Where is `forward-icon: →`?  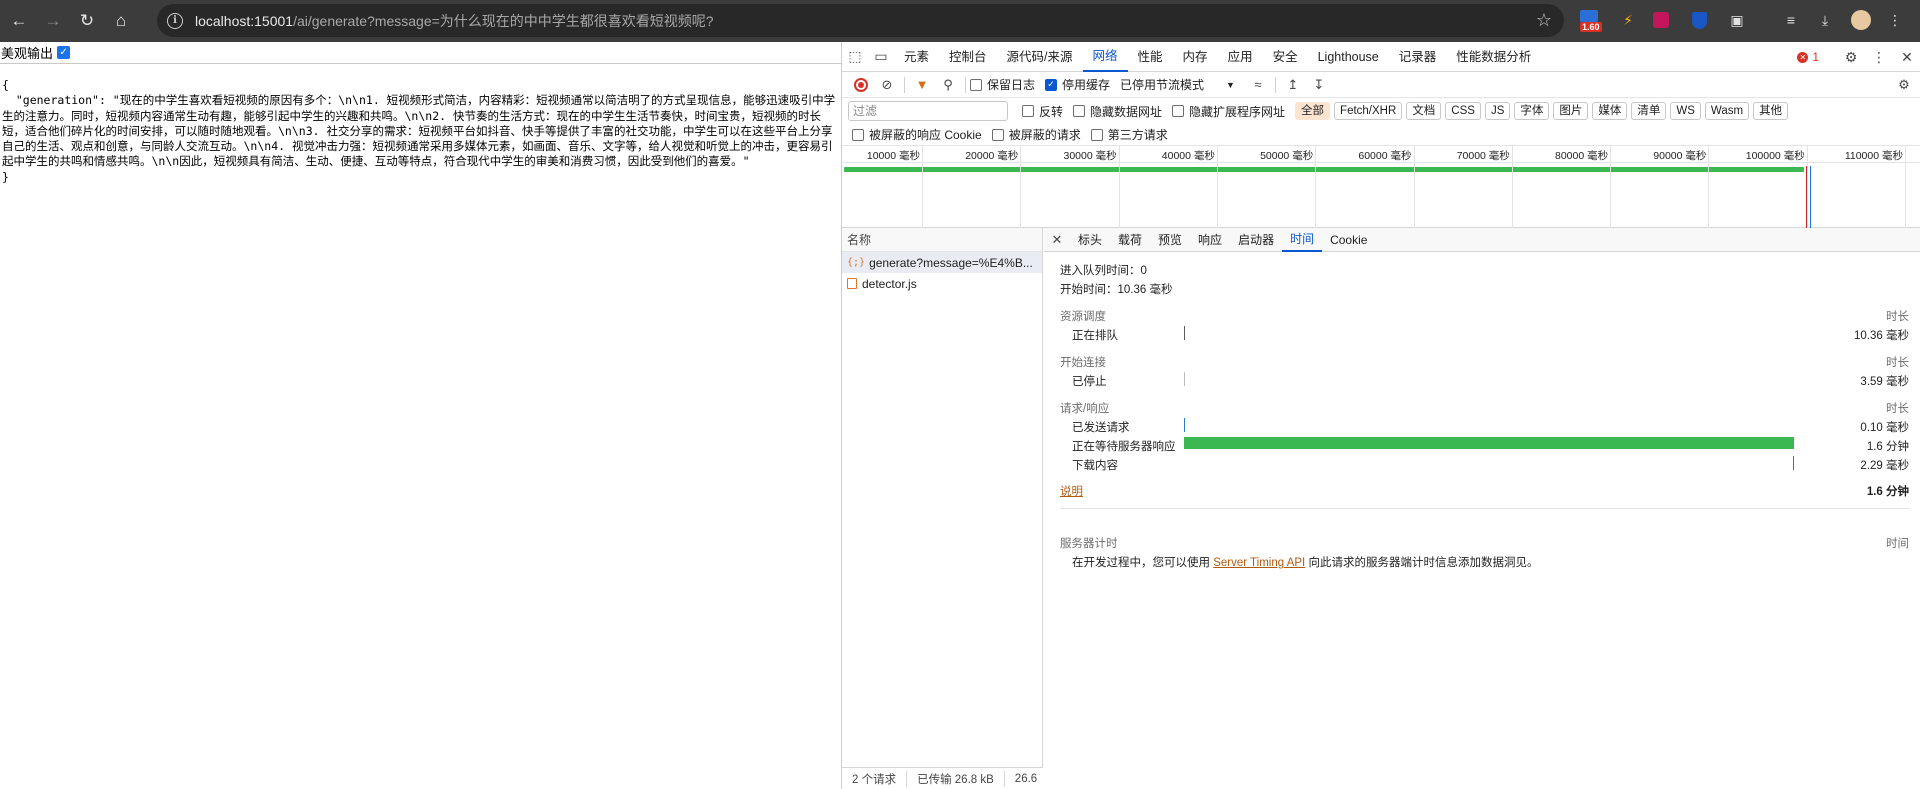 forward-icon: → is located at coordinates (53, 21).